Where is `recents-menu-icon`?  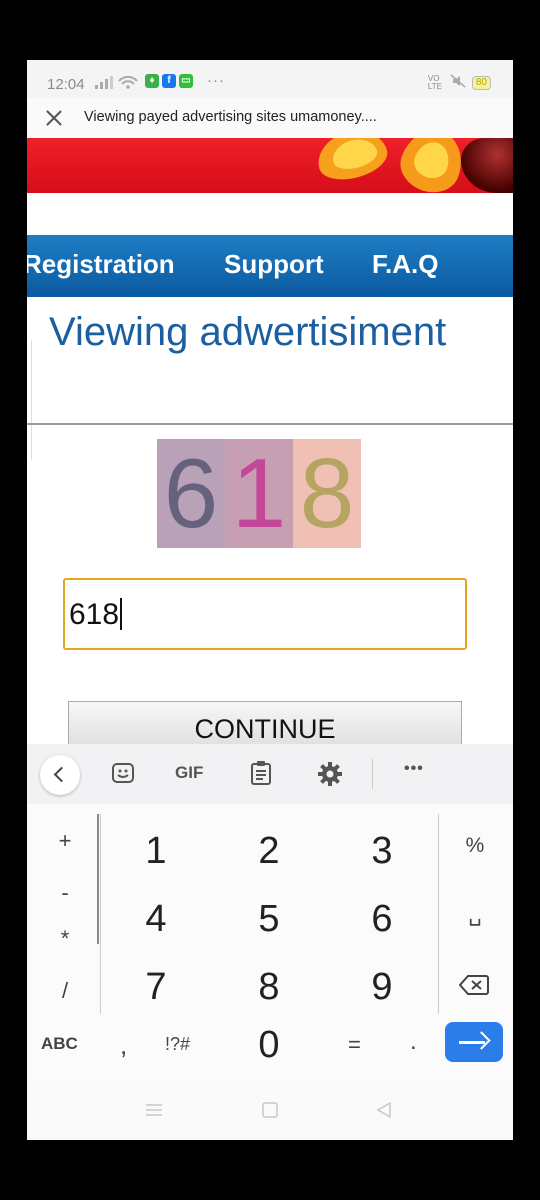 recents-menu-icon is located at coordinates (154, 1112).